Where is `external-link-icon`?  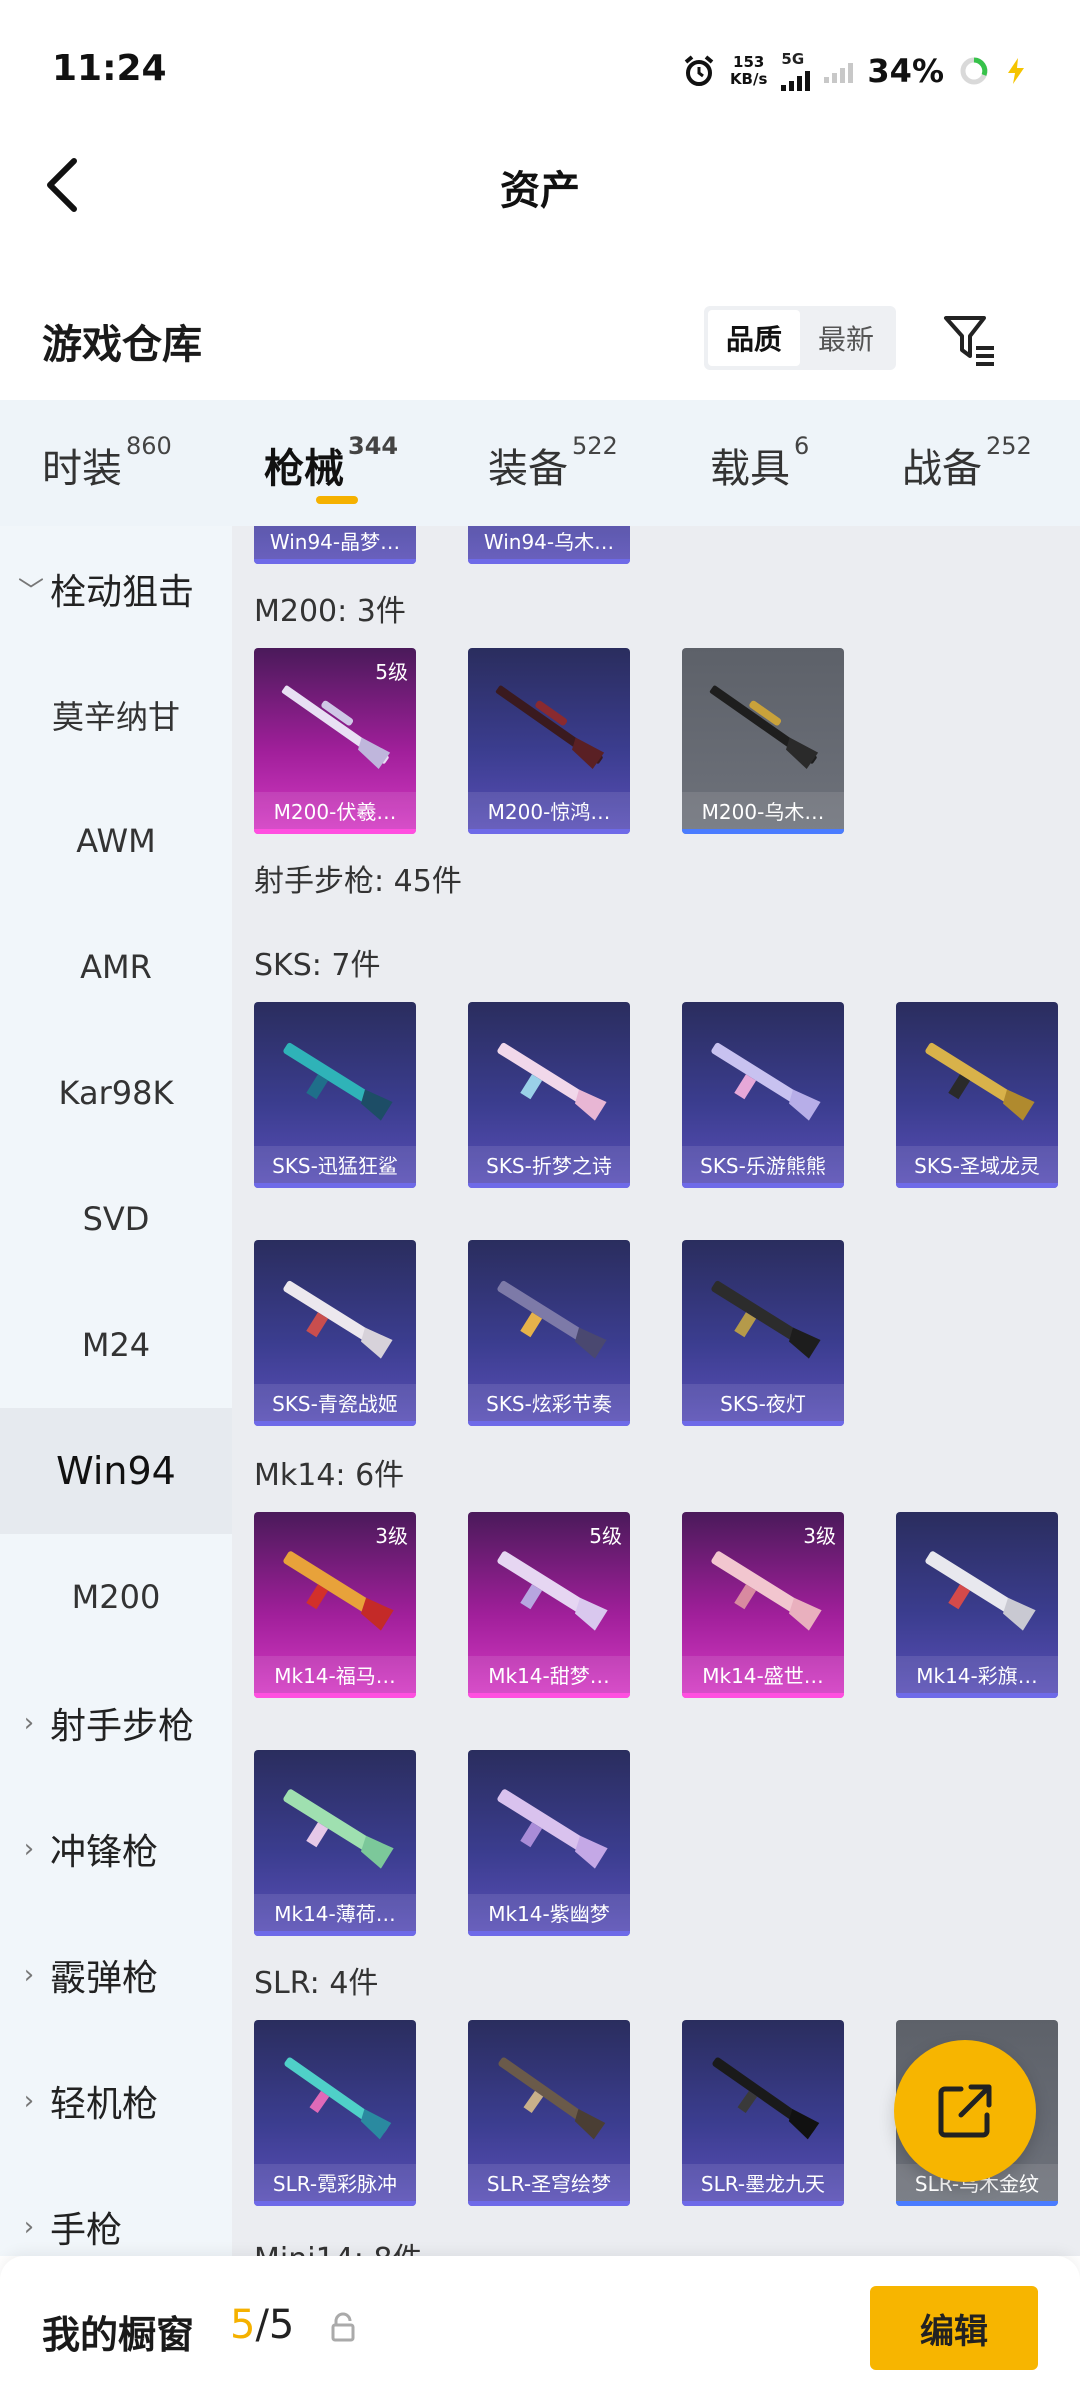
external-link-icon is located at coordinates (965, 2111).